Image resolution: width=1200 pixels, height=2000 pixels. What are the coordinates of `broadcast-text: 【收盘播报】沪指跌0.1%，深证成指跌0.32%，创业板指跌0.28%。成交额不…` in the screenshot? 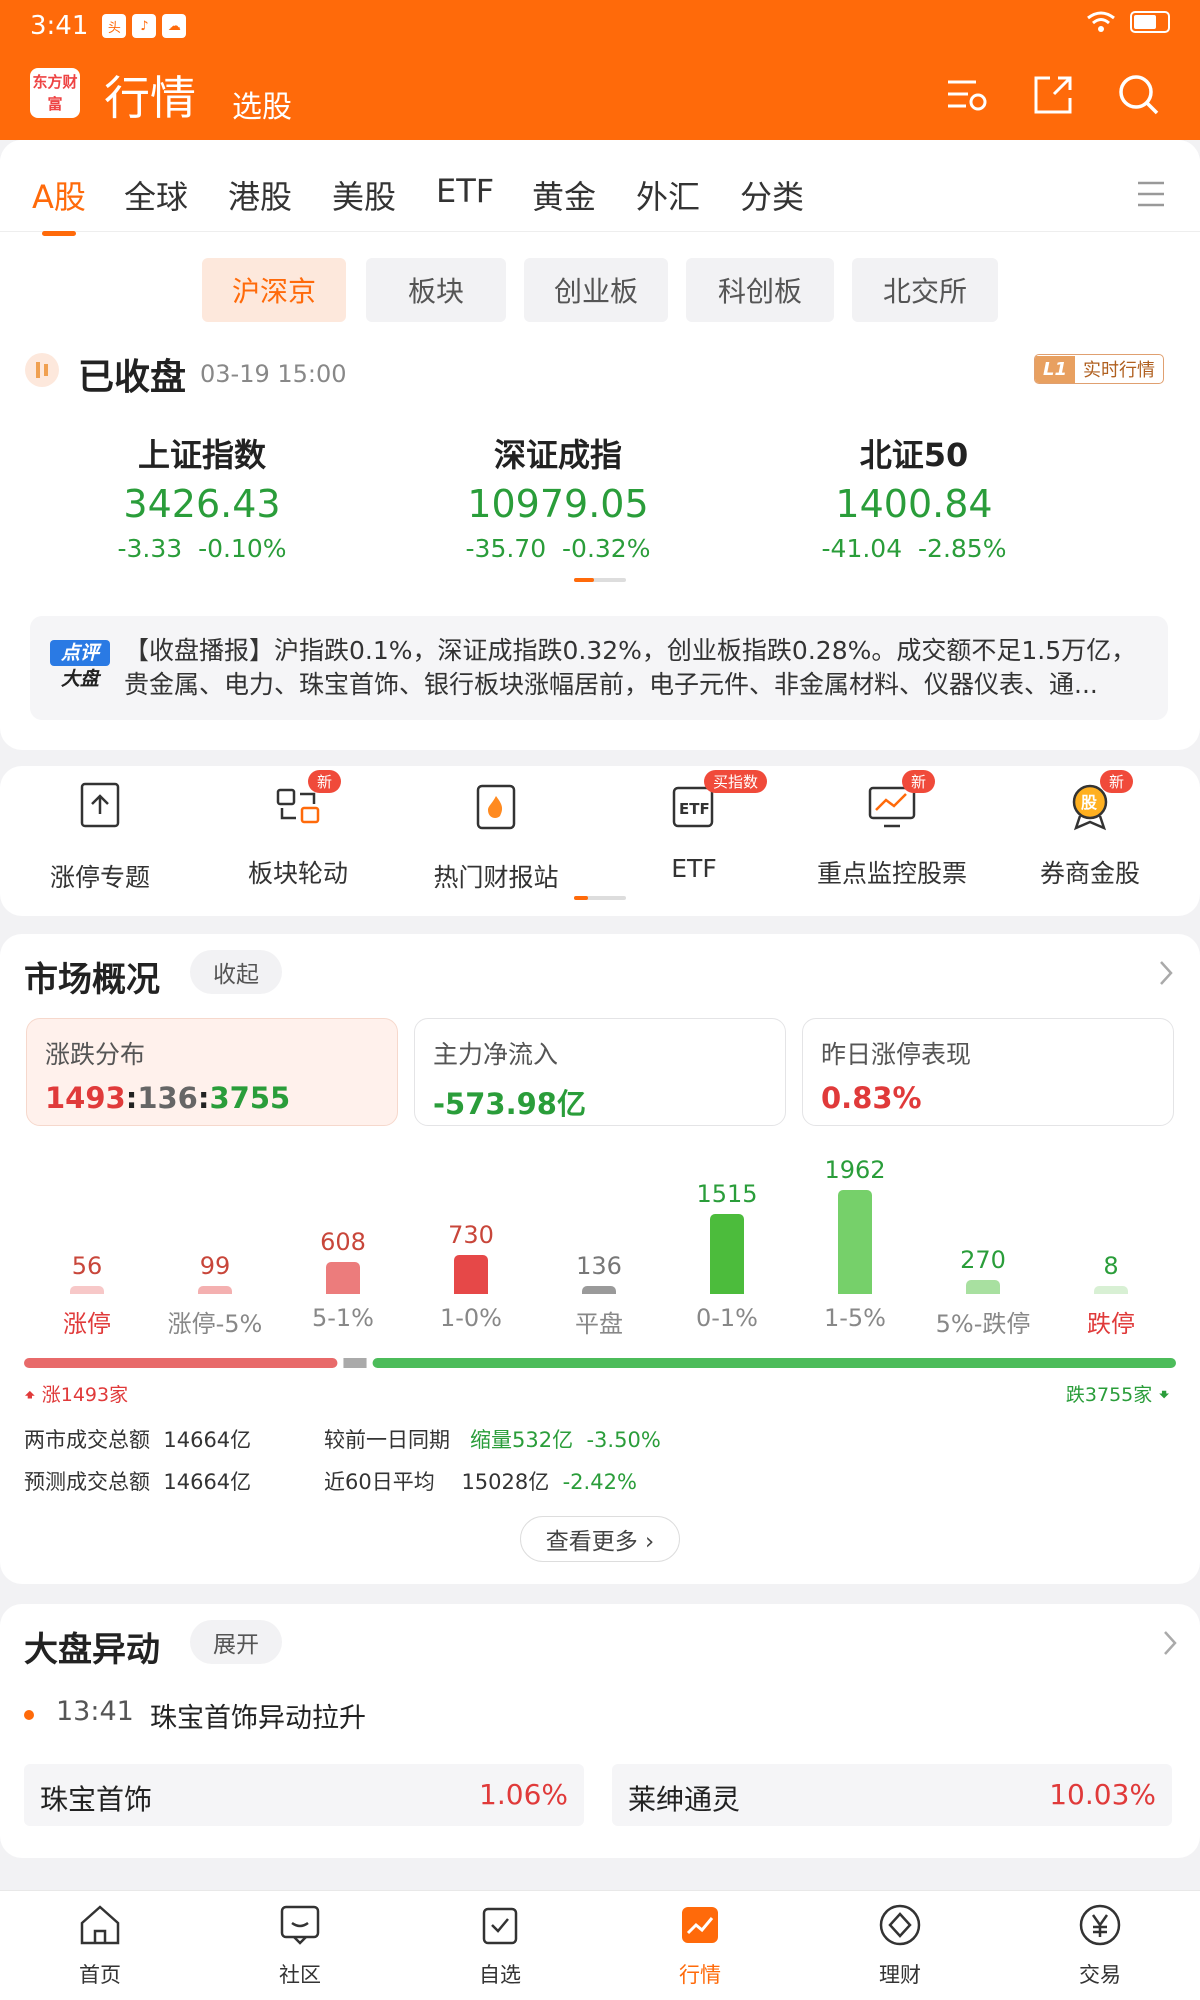 It's located at (630, 667).